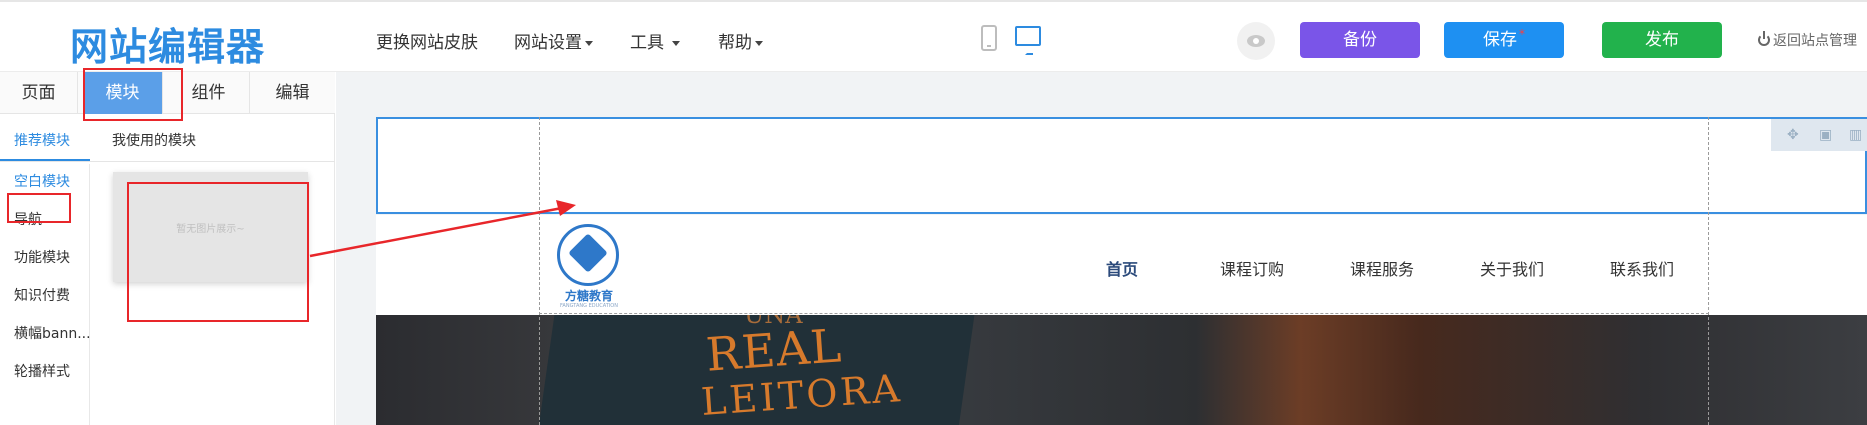  What do you see at coordinates (210, 229) in the screenshot?
I see `thumbnail-placeholder-text: 暂无图片展示~` at bounding box center [210, 229].